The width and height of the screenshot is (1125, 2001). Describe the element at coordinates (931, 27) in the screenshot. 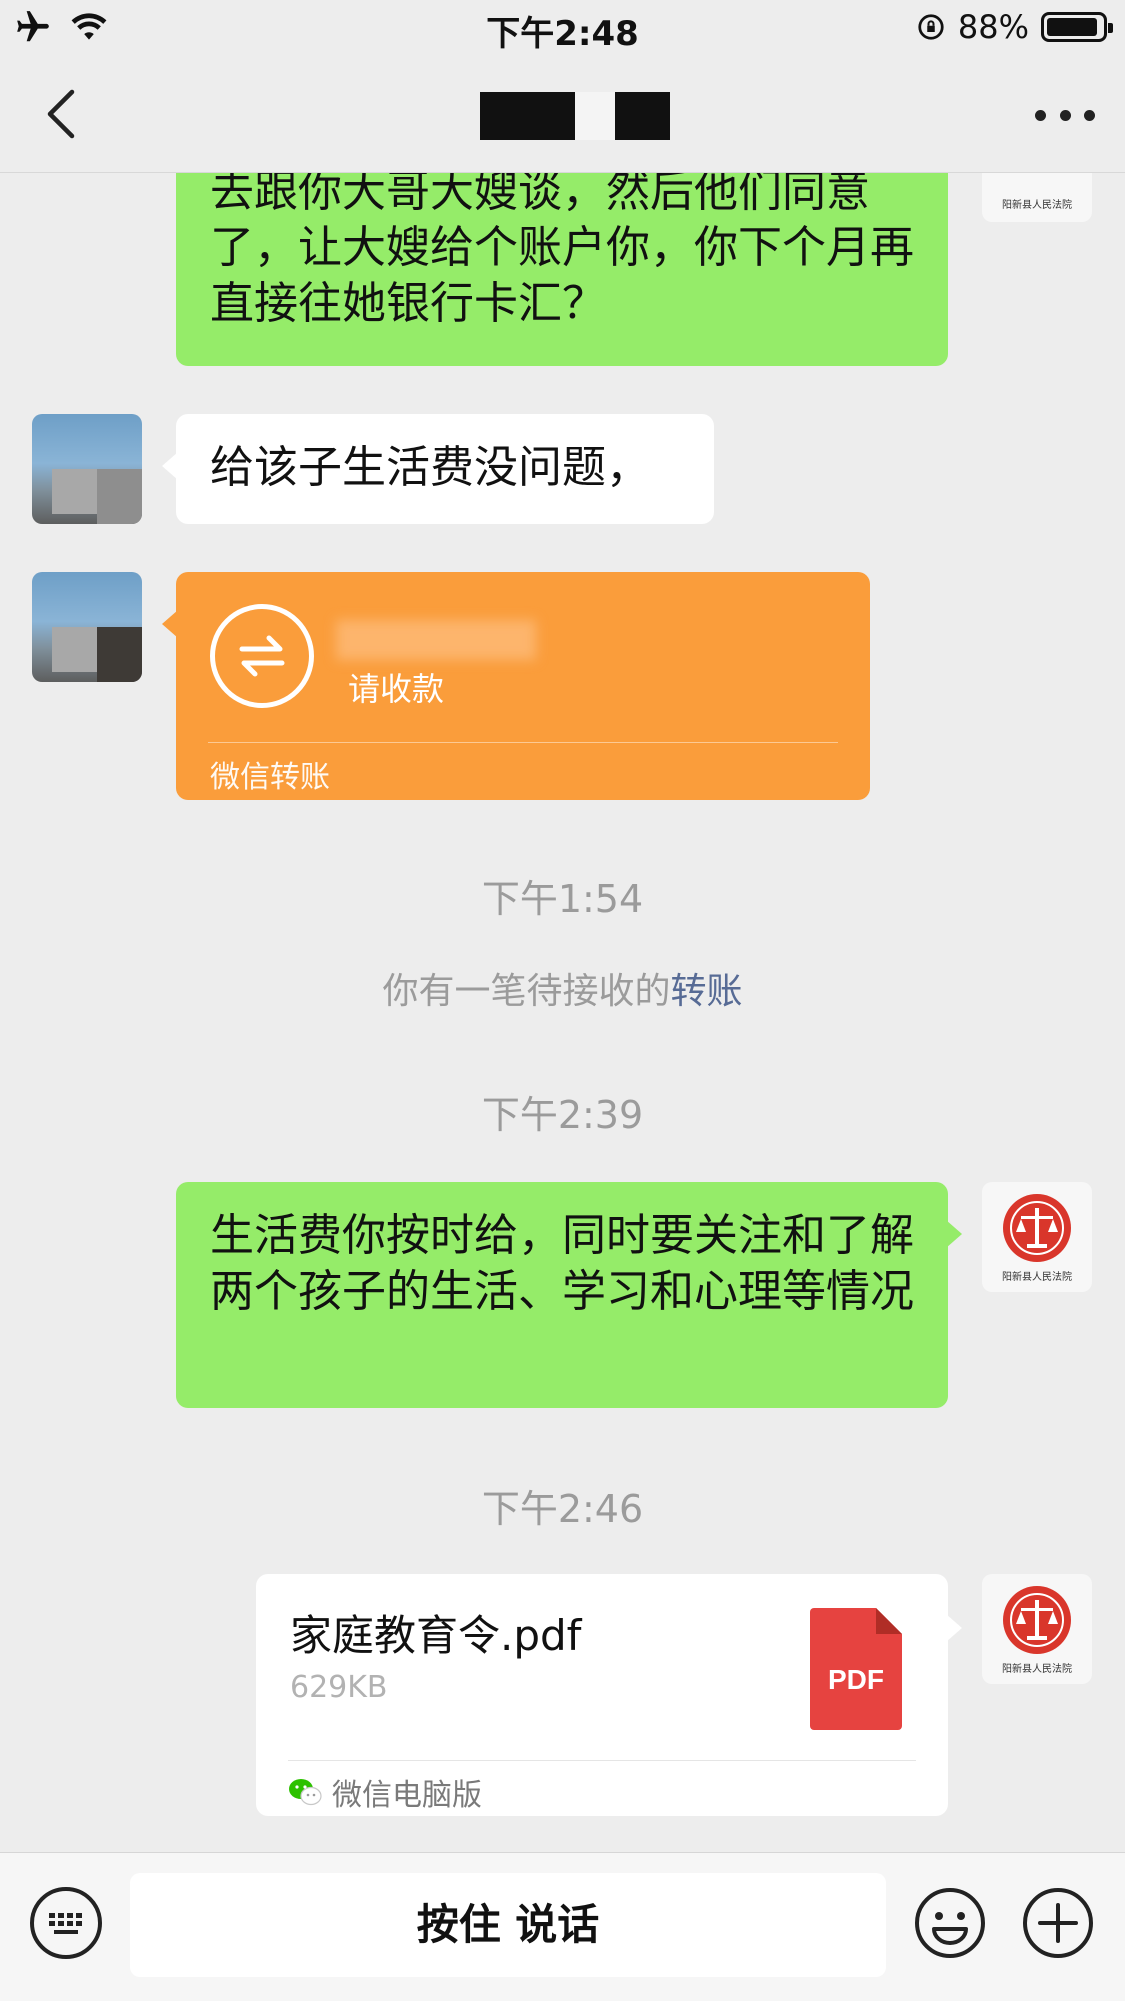

I see `orientation-lock-icon` at that location.